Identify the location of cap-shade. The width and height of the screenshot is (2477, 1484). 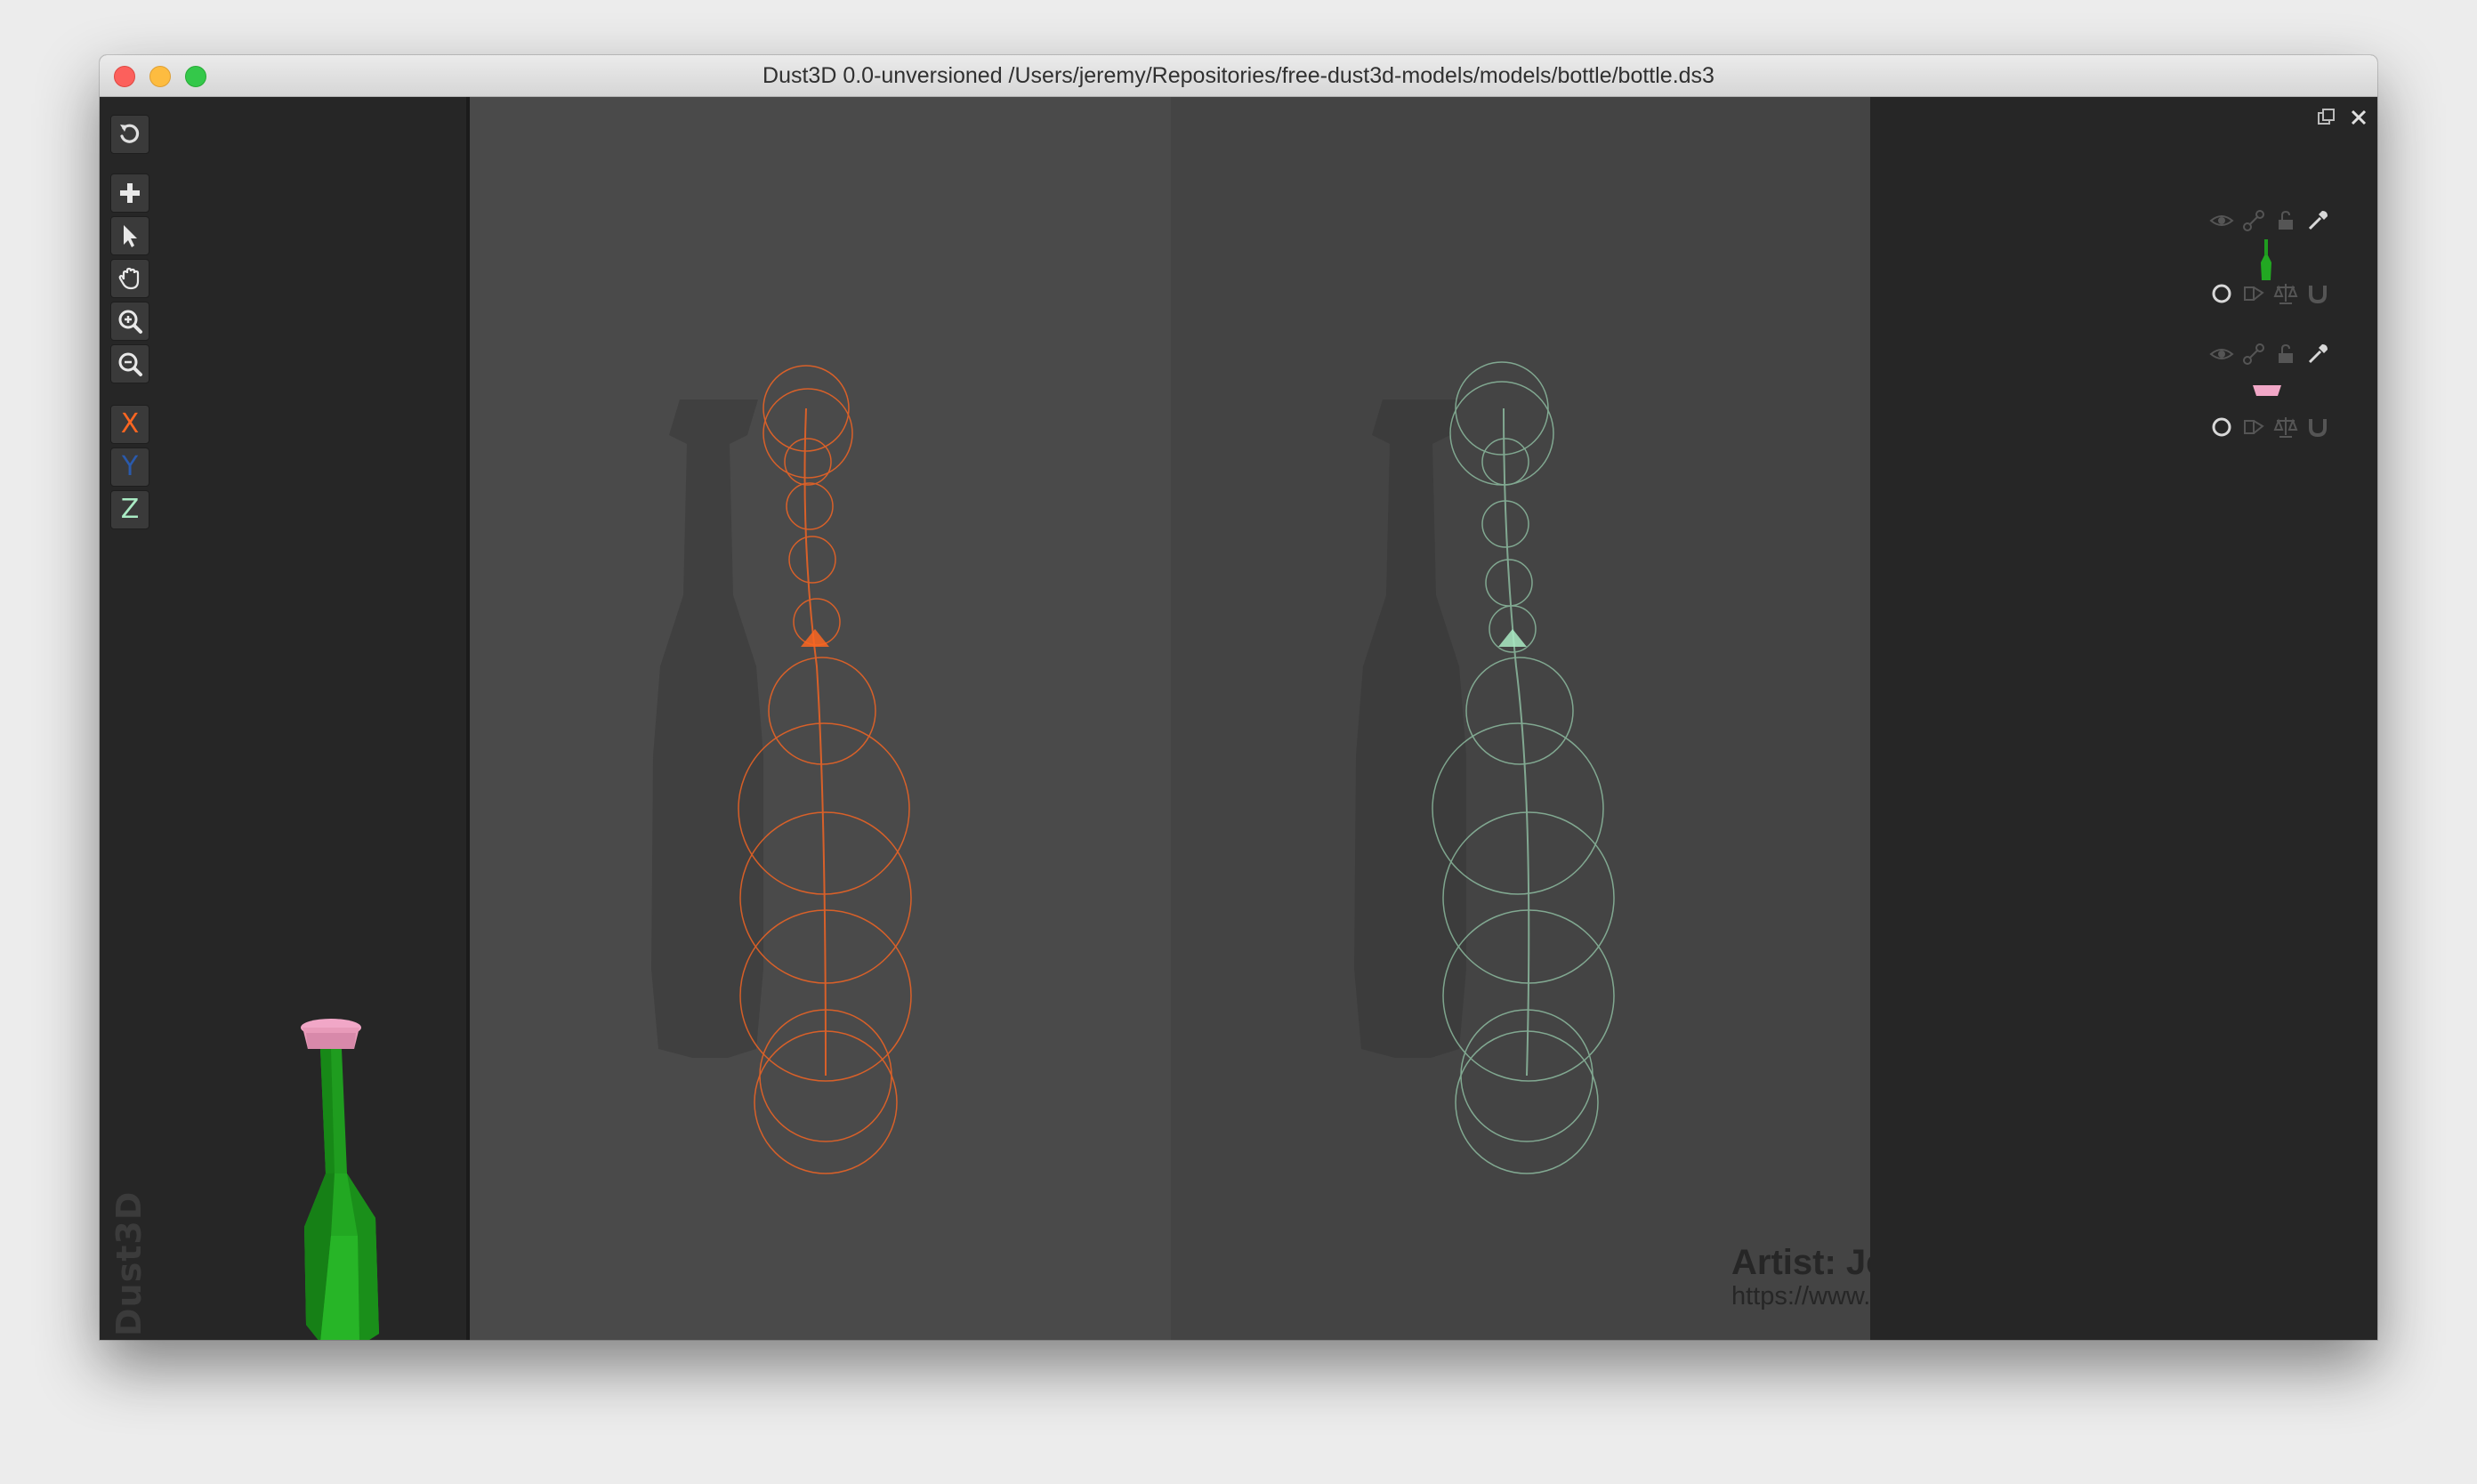
(331, 1041).